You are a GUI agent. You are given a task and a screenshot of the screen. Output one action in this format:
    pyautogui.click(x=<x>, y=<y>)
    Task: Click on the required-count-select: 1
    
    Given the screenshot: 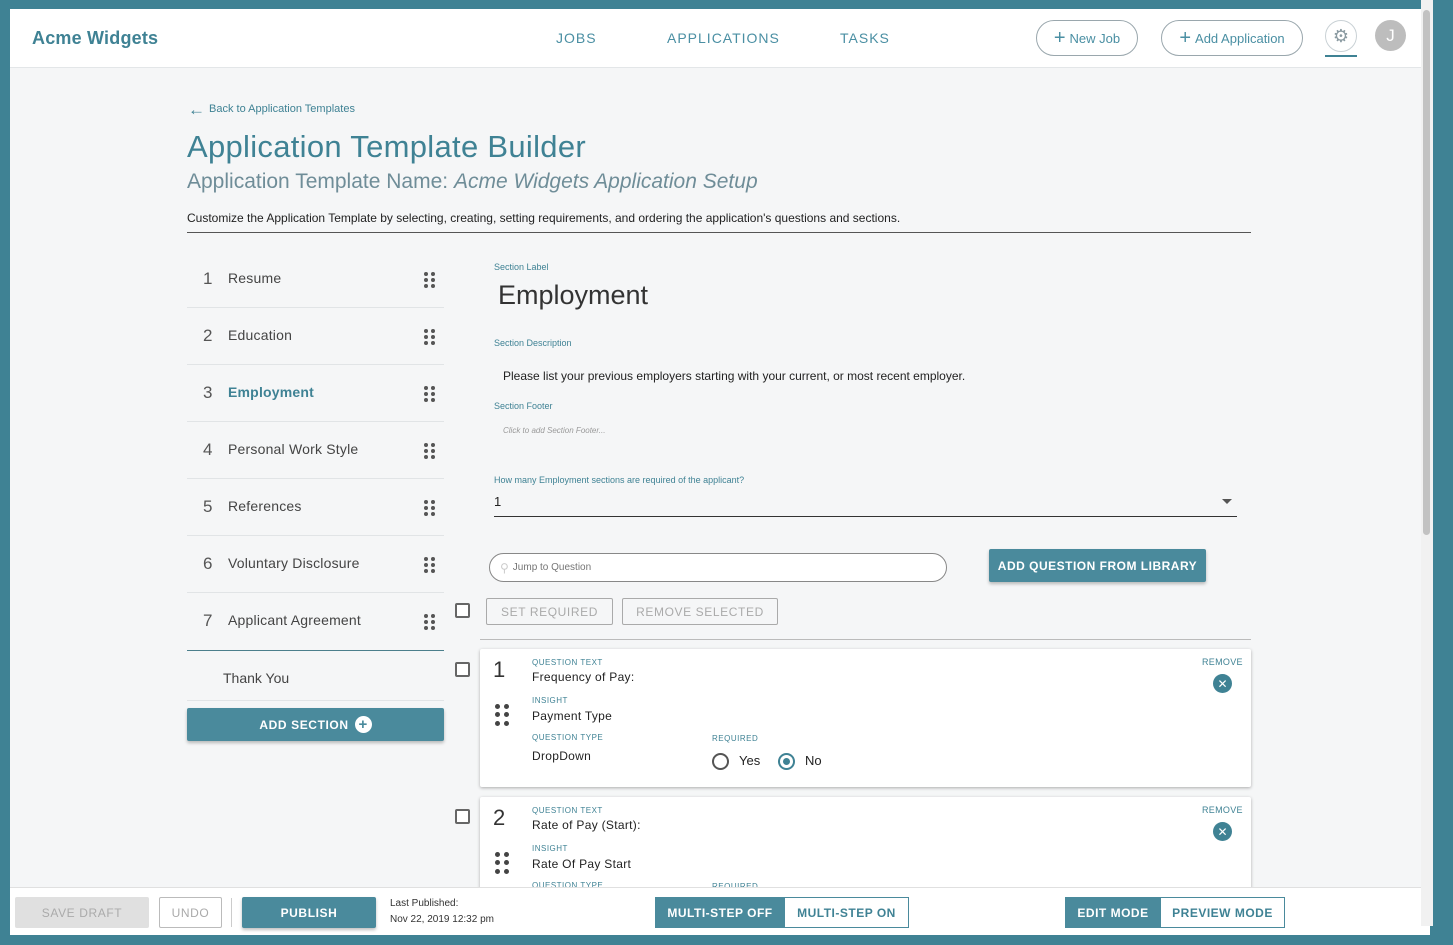 What is the action you would take?
    pyautogui.click(x=497, y=501)
    